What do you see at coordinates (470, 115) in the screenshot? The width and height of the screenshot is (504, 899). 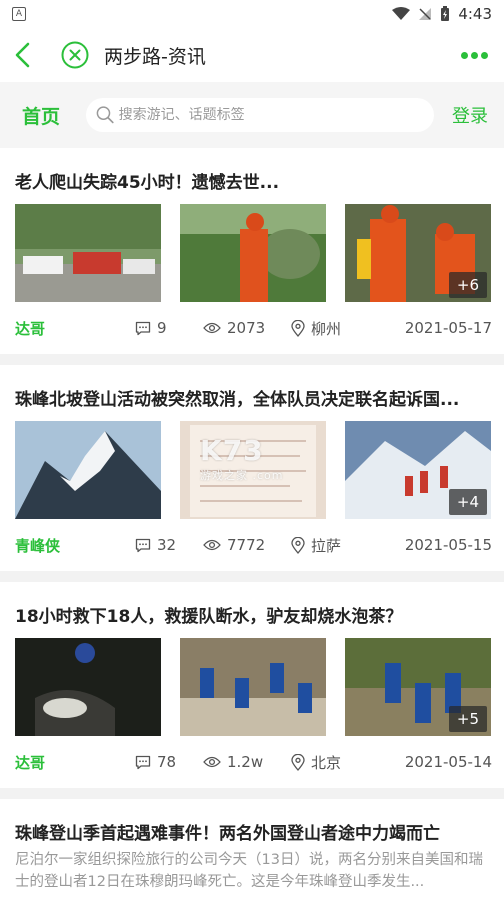 I see `login-button: 登录` at bounding box center [470, 115].